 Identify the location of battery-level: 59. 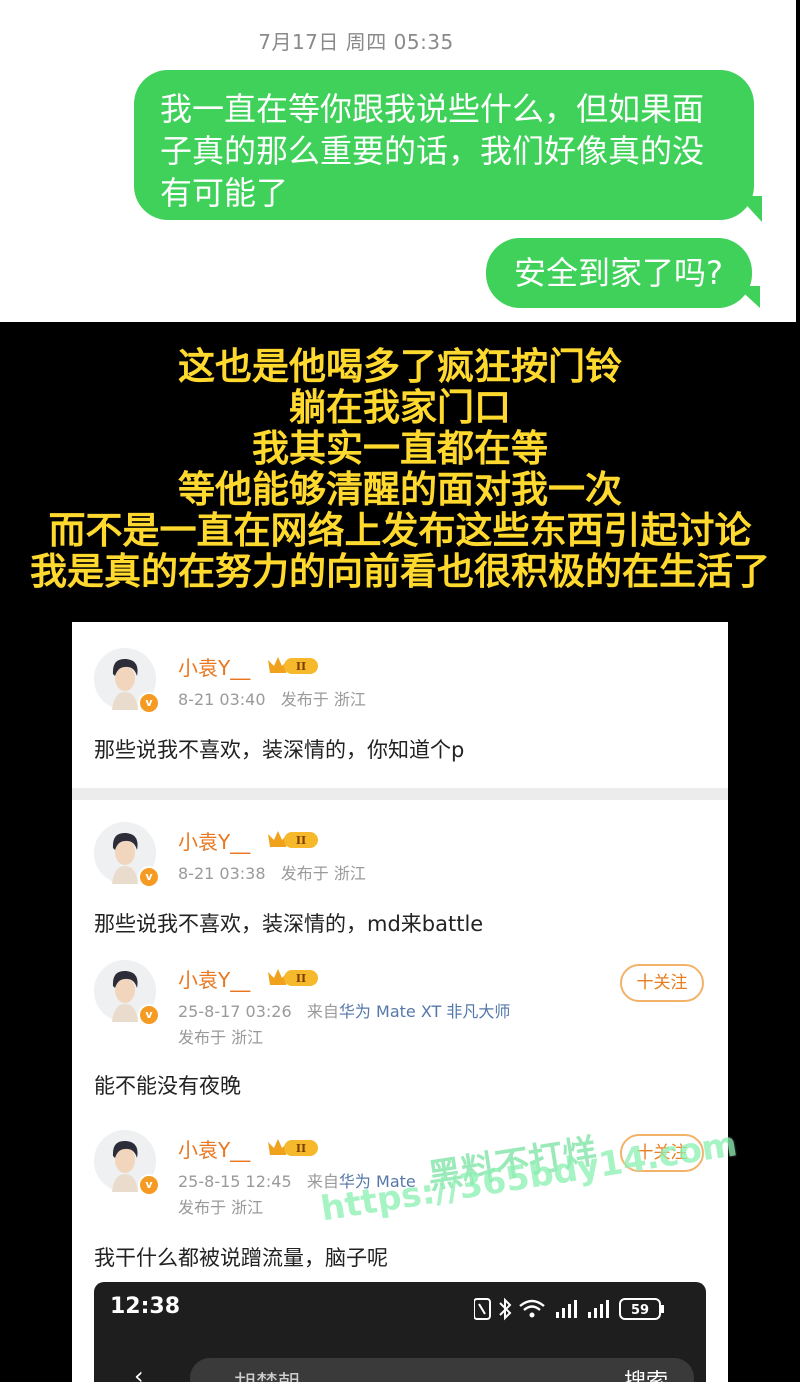
(640, 1310).